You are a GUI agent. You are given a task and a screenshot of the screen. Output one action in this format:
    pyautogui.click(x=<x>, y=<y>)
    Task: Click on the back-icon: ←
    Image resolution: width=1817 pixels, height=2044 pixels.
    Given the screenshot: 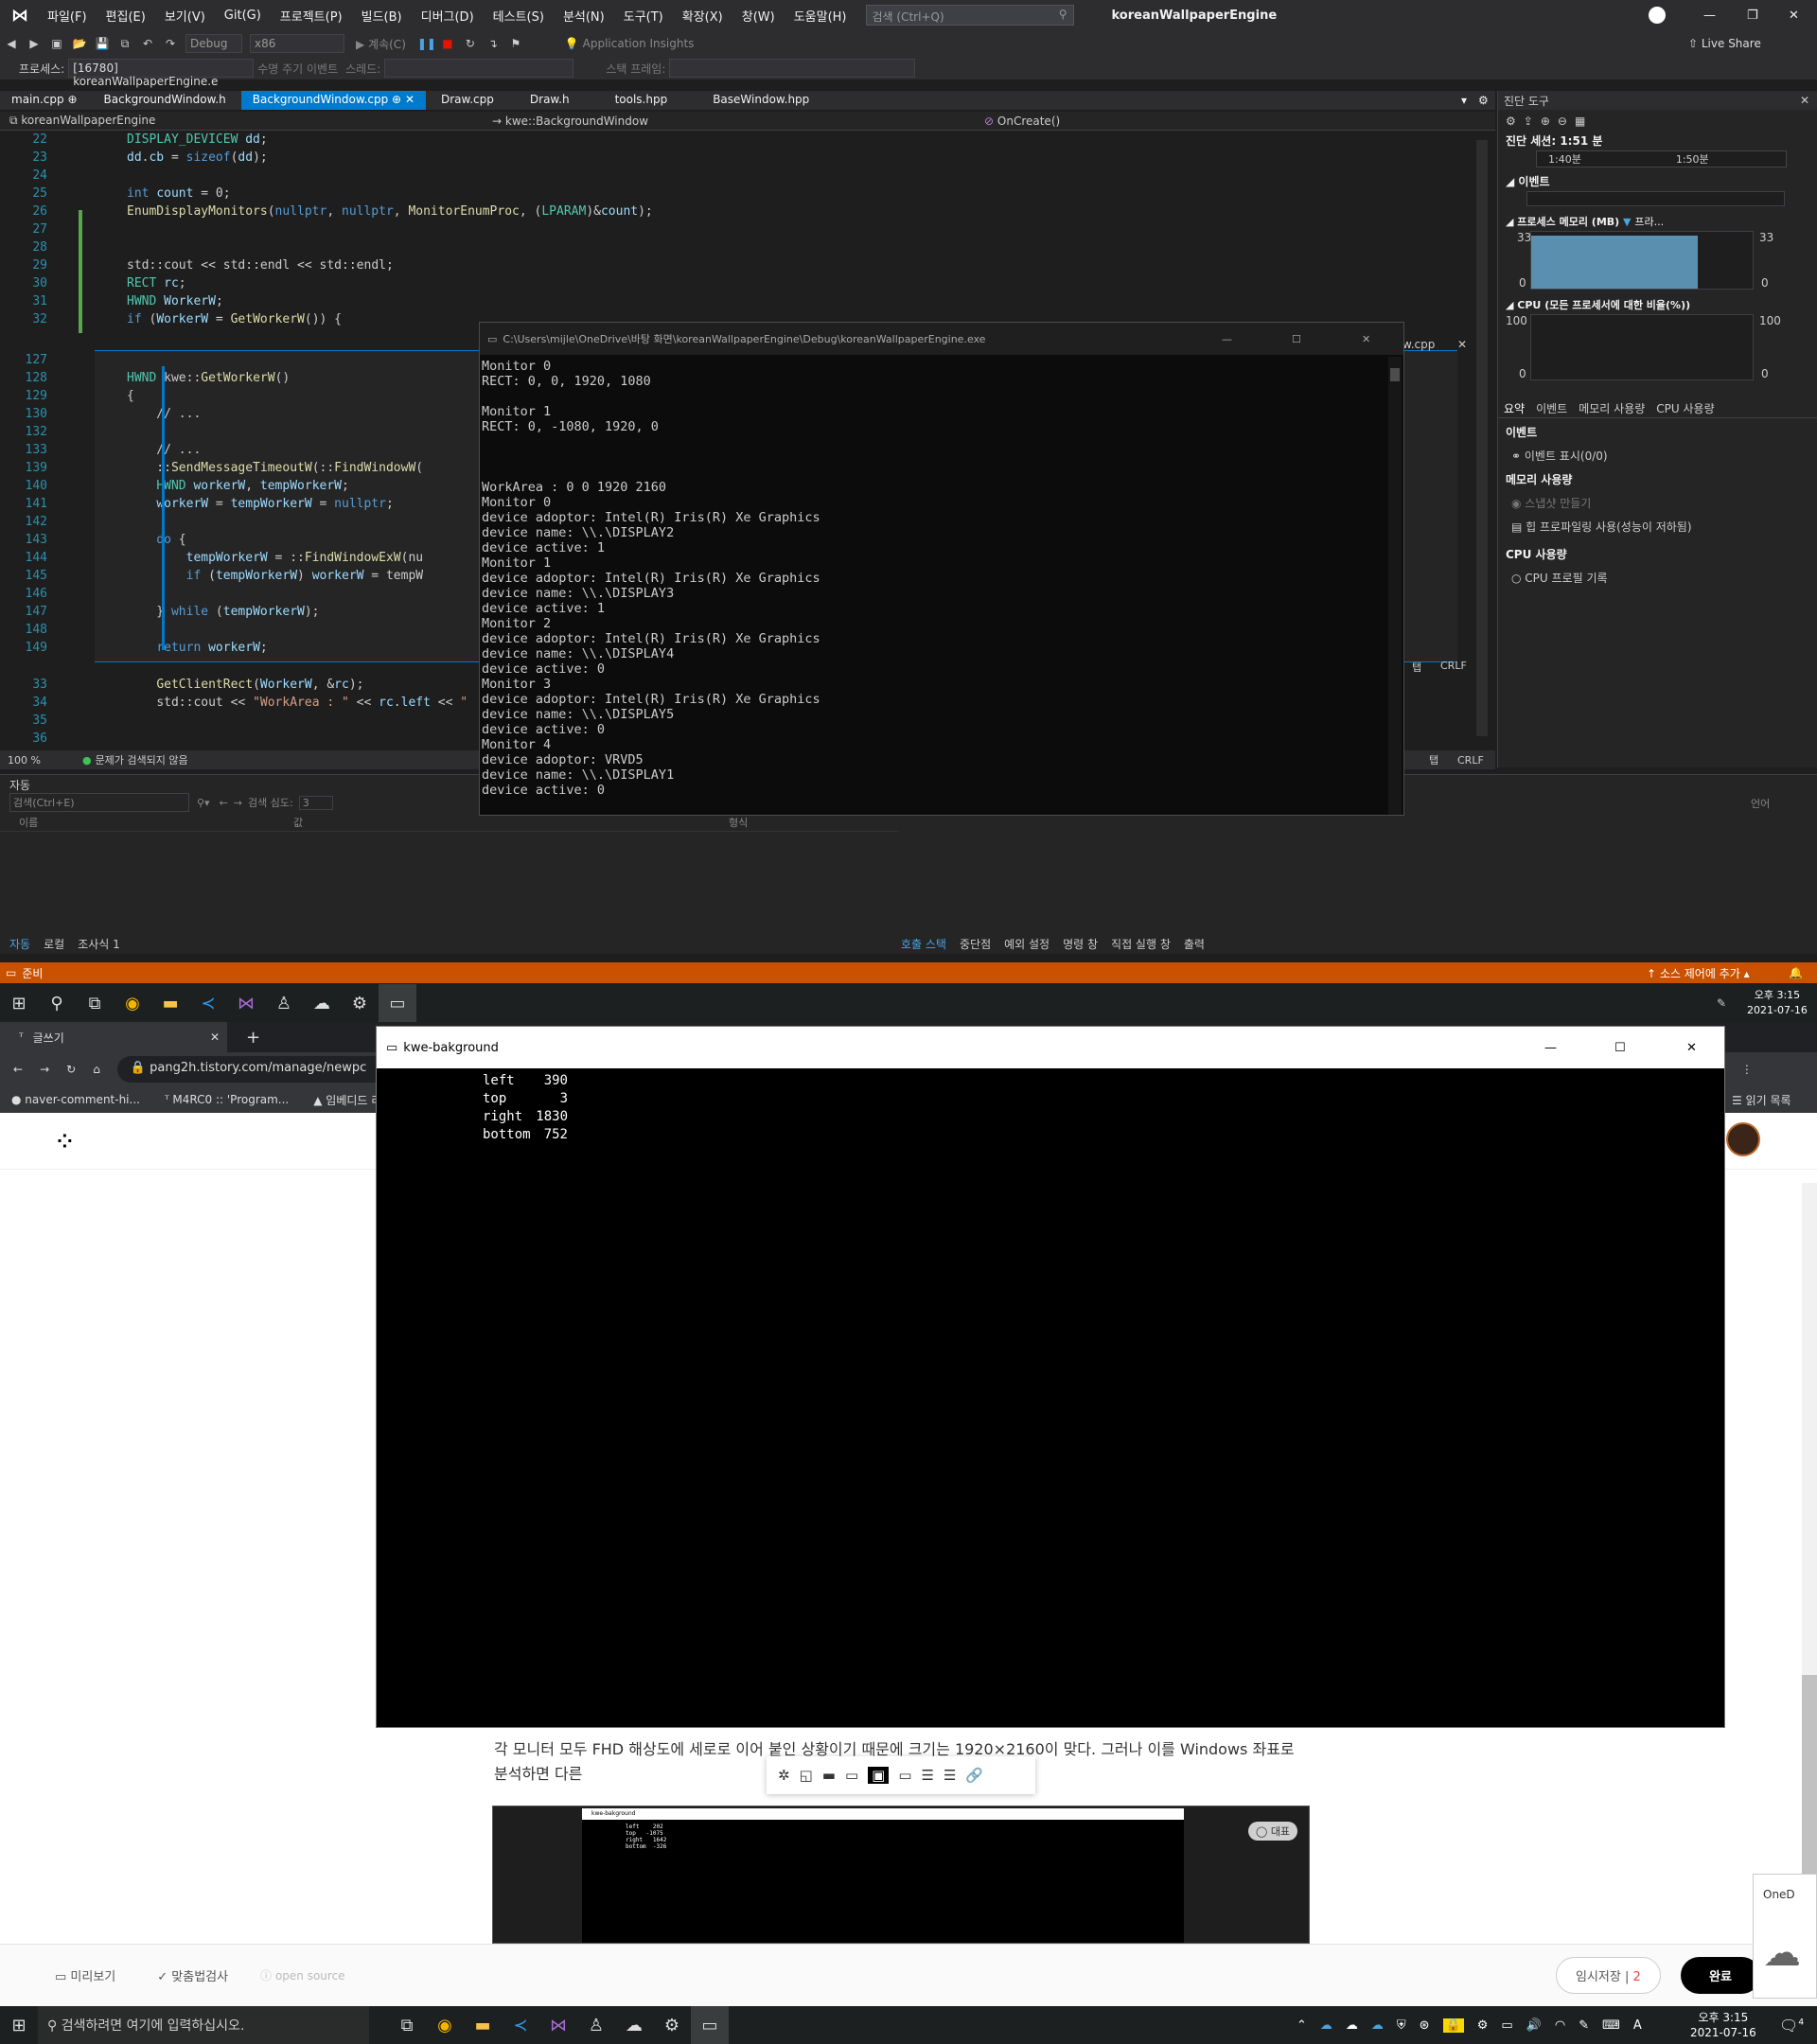 What is the action you would take?
    pyautogui.click(x=18, y=1069)
    